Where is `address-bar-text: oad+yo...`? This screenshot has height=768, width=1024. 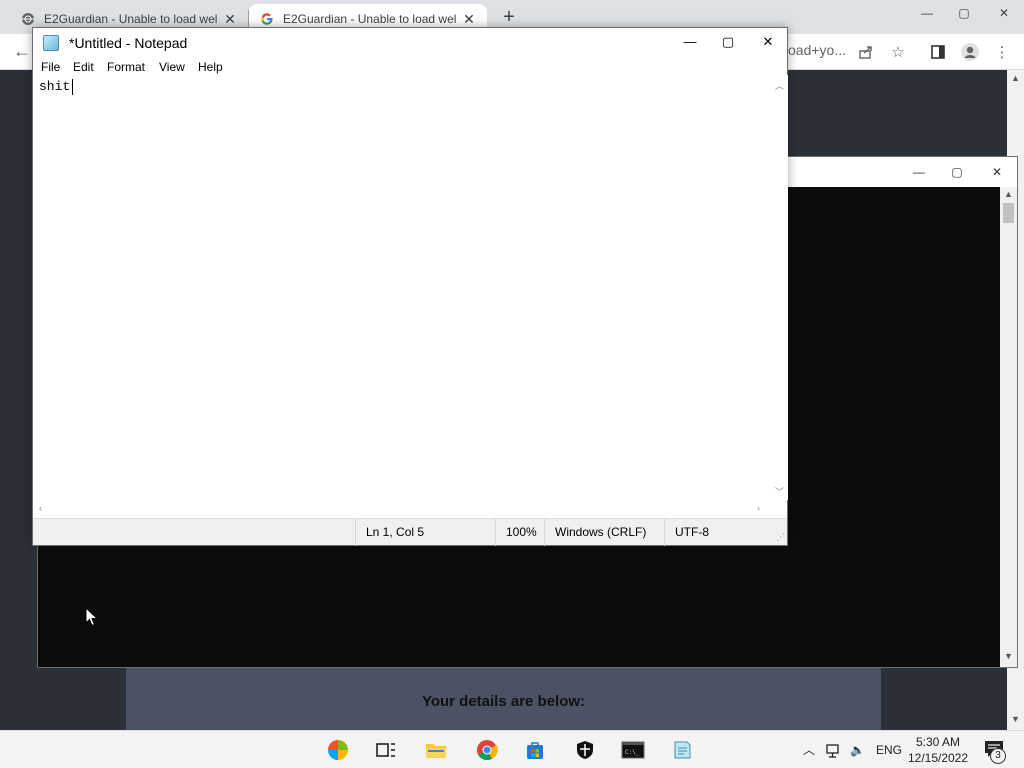
address-bar-text: oad+yo... is located at coordinates (817, 50).